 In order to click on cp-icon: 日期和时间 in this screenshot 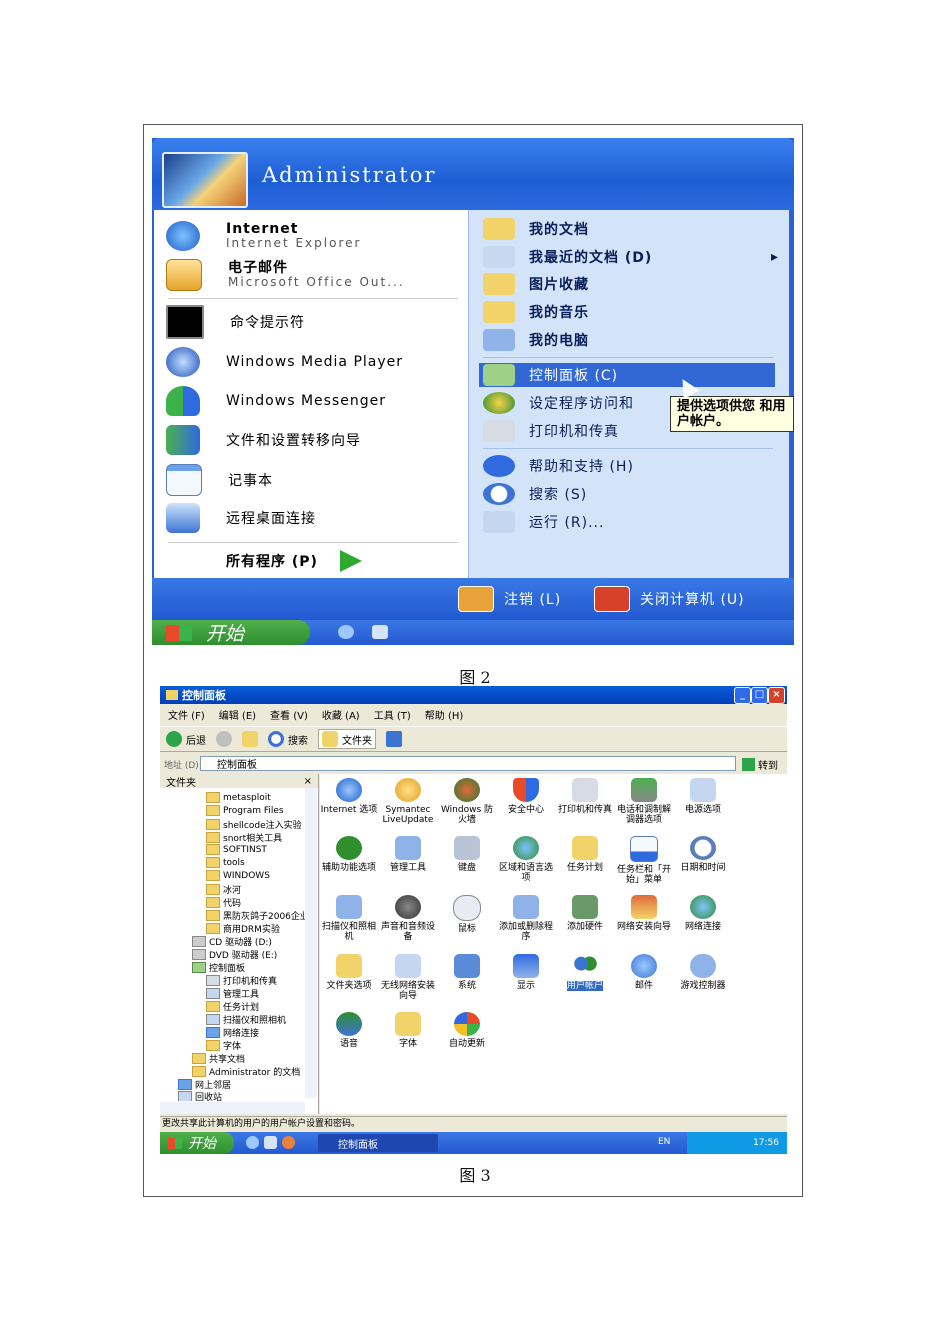, I will do `click(703, 854)`.